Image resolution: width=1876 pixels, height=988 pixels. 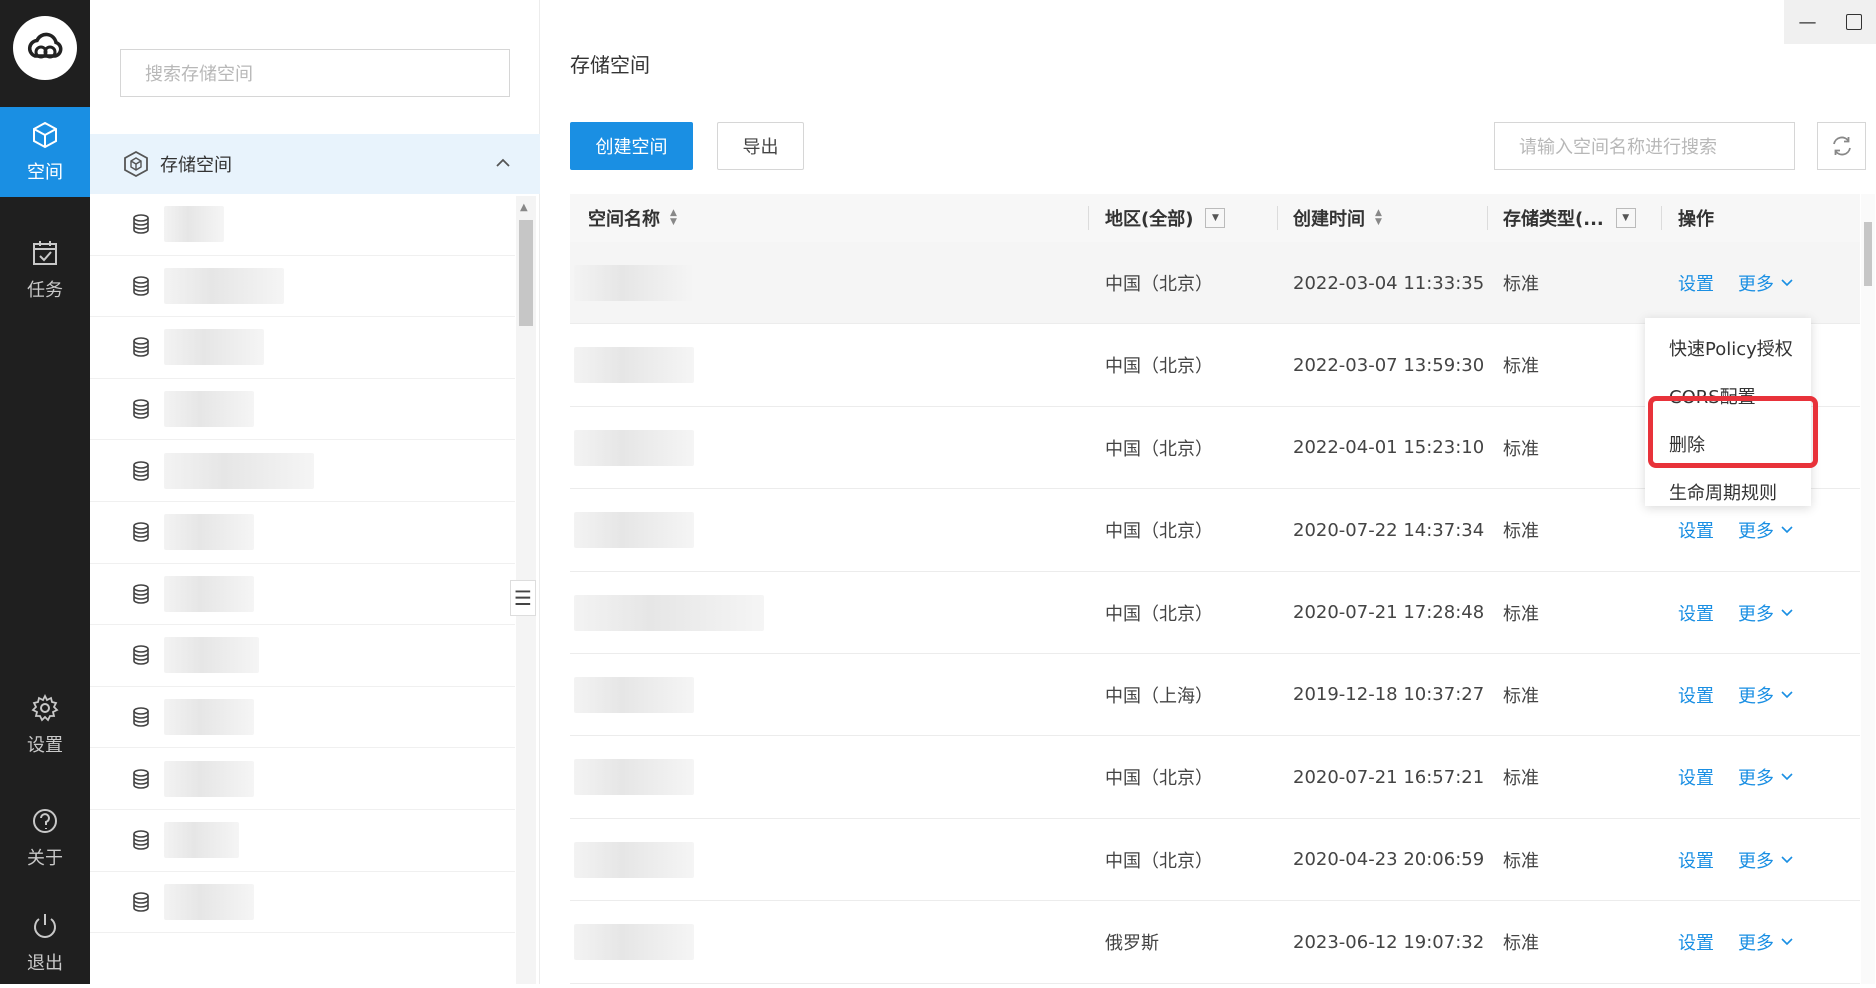 I want to click on nav-label: 退出, so click(x=45, y=963).